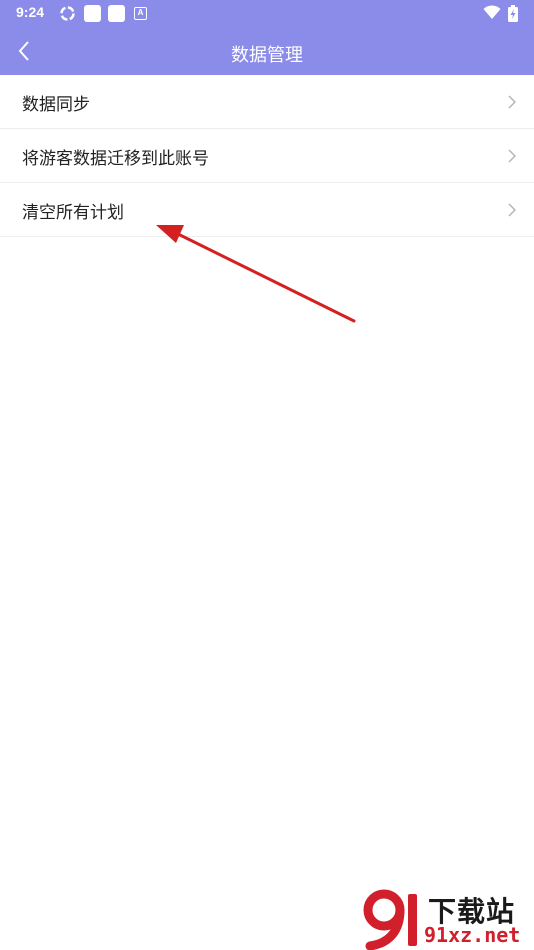  I want to click on list-item-clear-all-plans: 清空所有计划, so click(267, 210).